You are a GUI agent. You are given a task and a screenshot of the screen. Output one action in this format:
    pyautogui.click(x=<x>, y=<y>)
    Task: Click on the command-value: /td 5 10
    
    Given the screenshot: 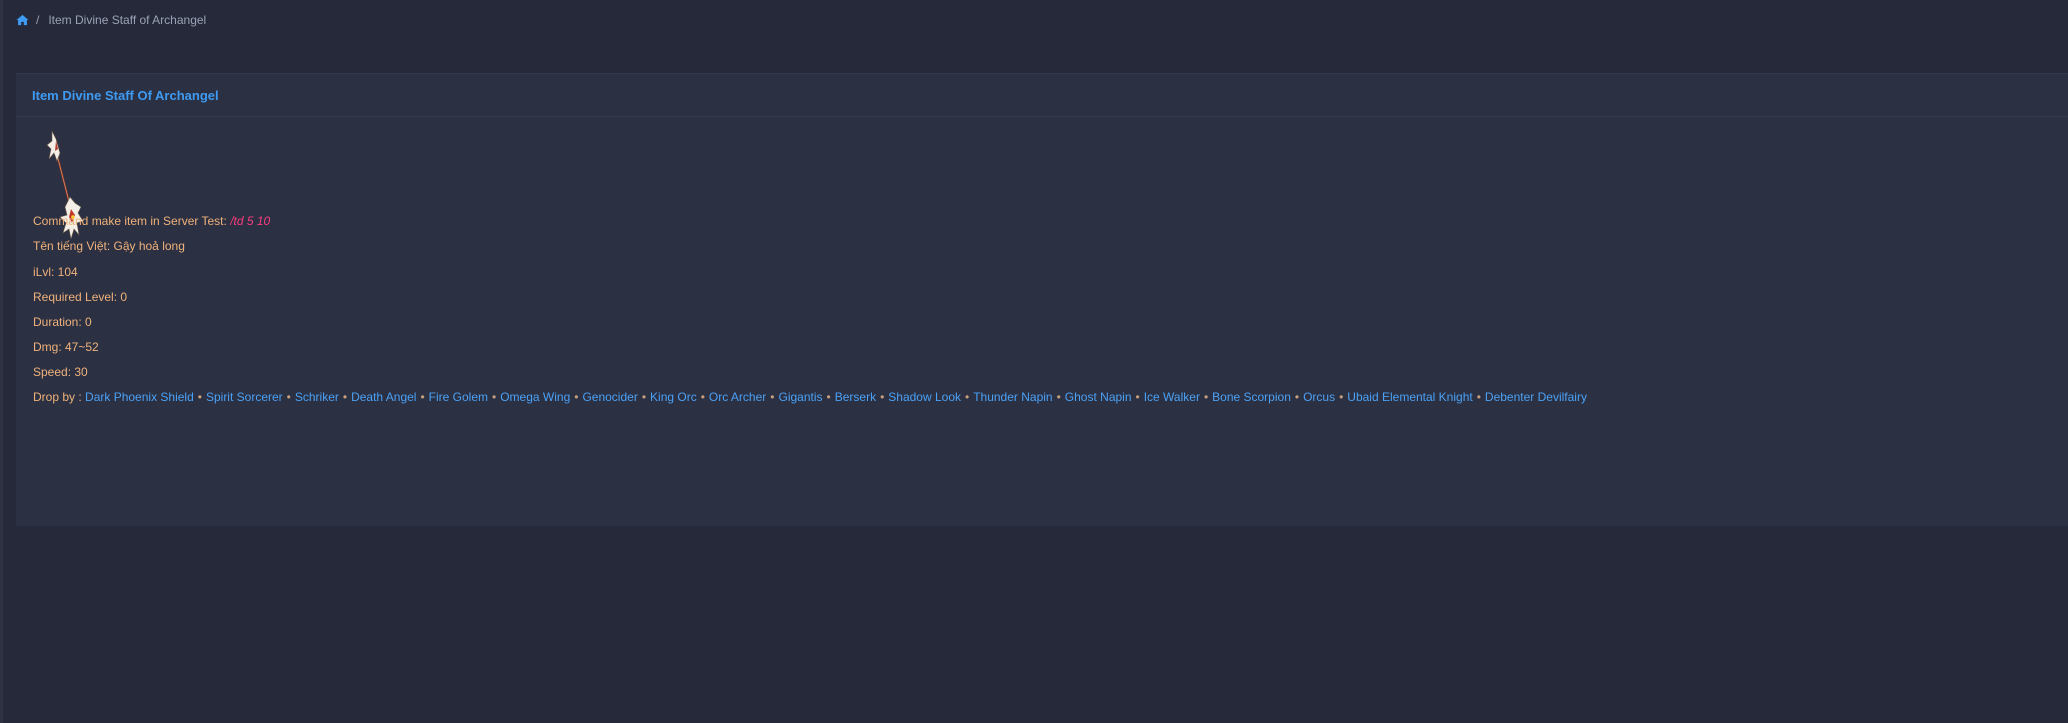 What is the action you would take?
    pyautogui.click(x=250, y=221)
    